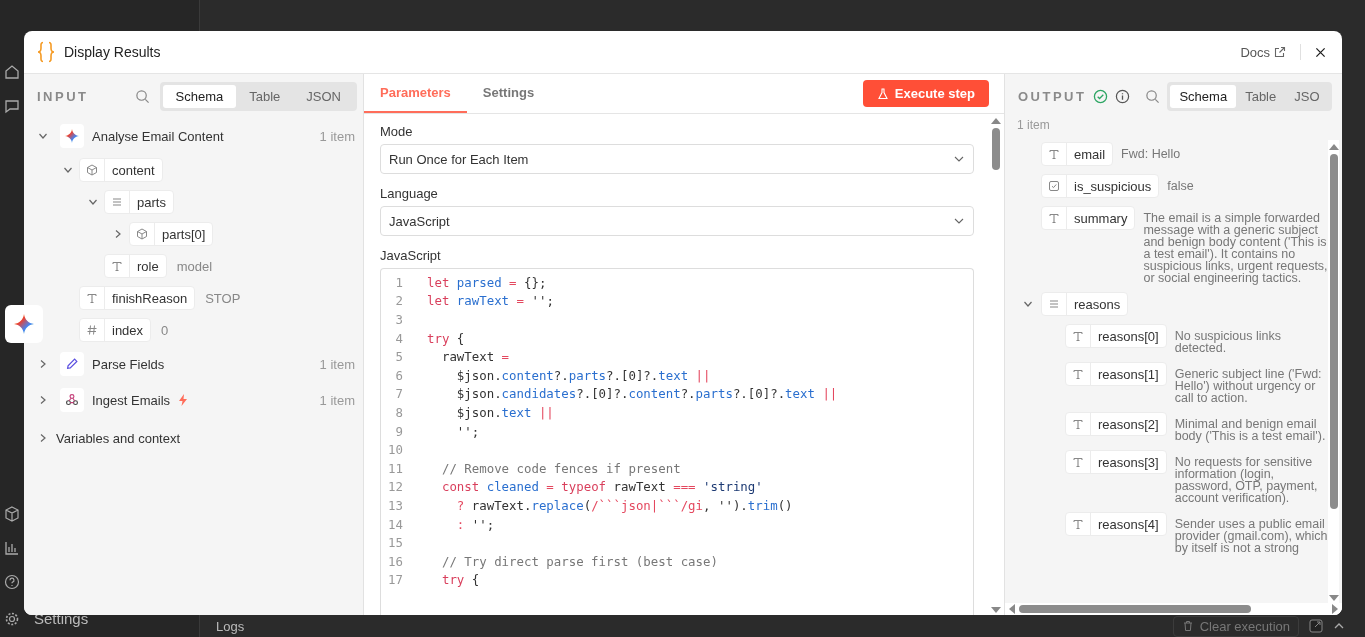  I want to click on line-number: 7, so click(398, 394).